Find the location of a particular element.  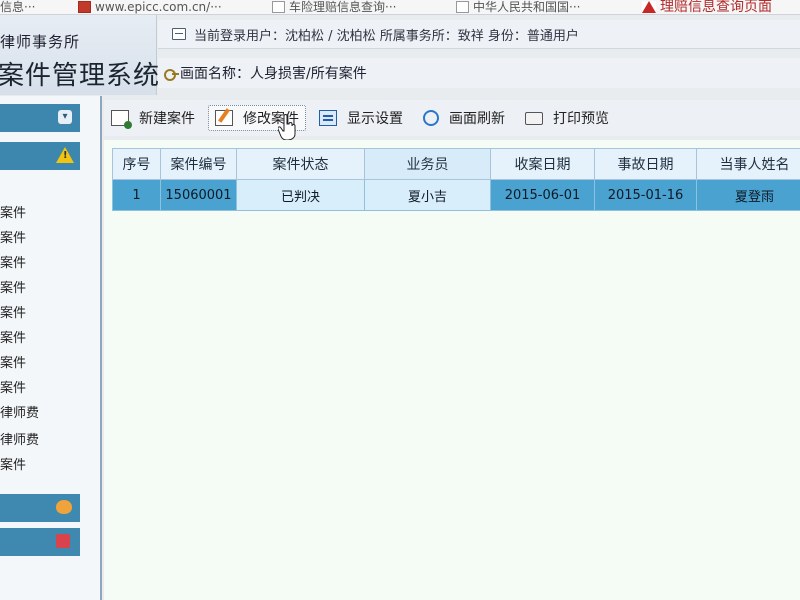

bookmark-label: 中华人民共和国国··· is located at coordinates (526, 7).